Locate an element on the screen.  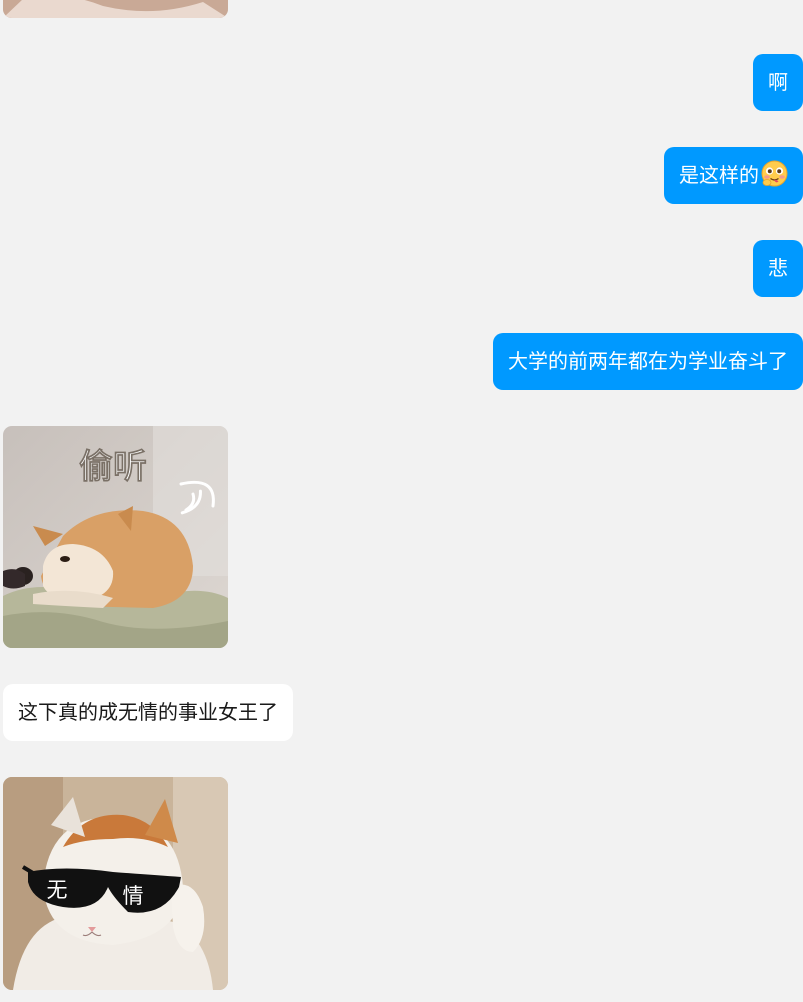
yummy-face-emoji-icon is located at coordinates (774, 173).